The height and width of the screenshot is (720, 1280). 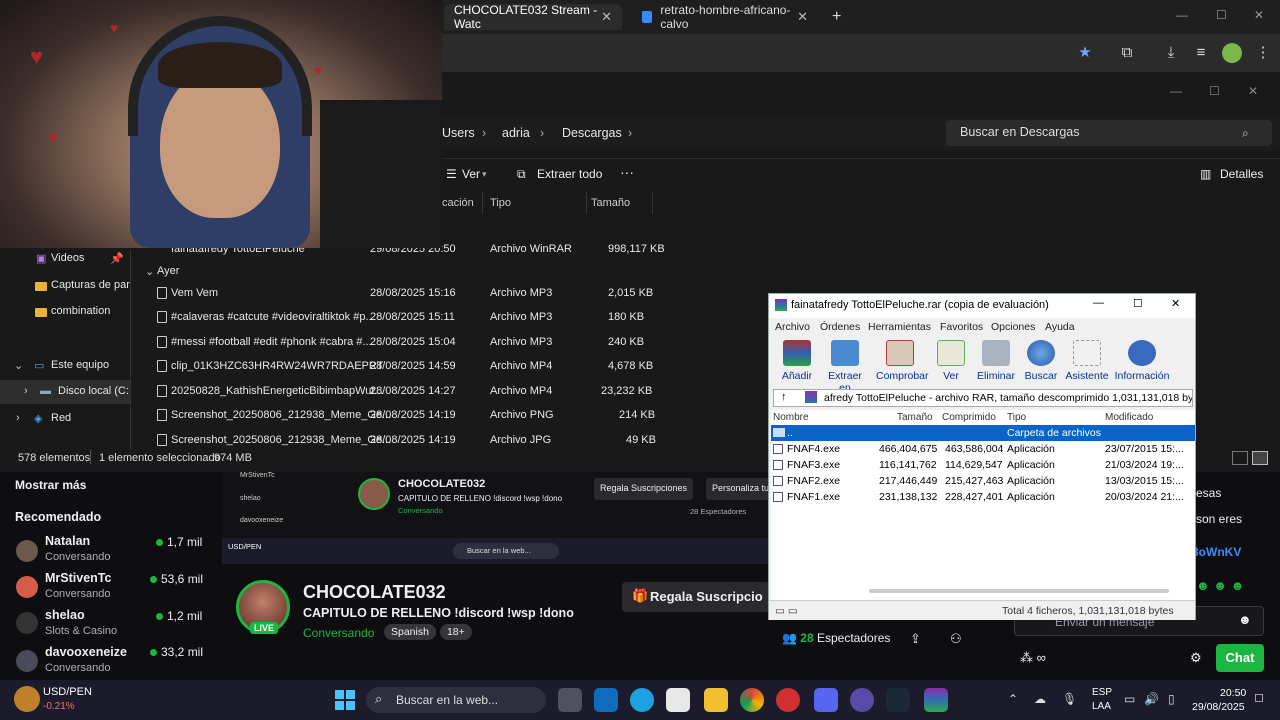 I want to click on app-icon, so click(x=862, y=700).